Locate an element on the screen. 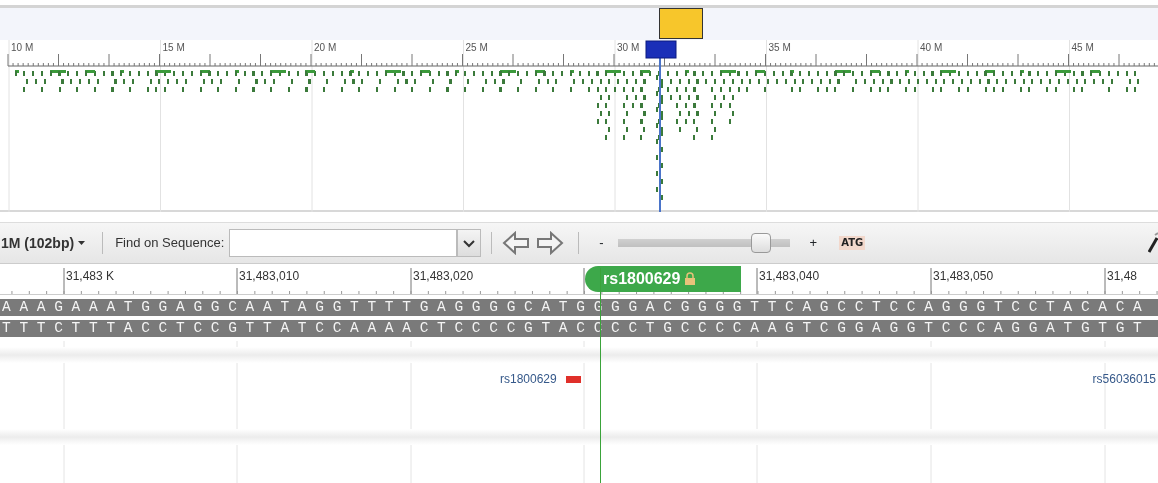  lock-icon is located at coordinates (690, 278).